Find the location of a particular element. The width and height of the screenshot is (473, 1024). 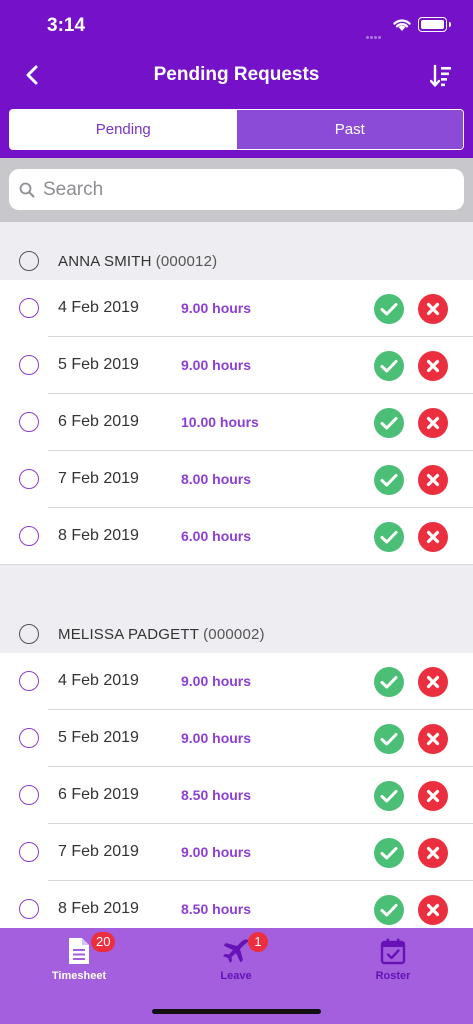

tab-timesheet-label: Timesheet is located at coordinates (79, 976).